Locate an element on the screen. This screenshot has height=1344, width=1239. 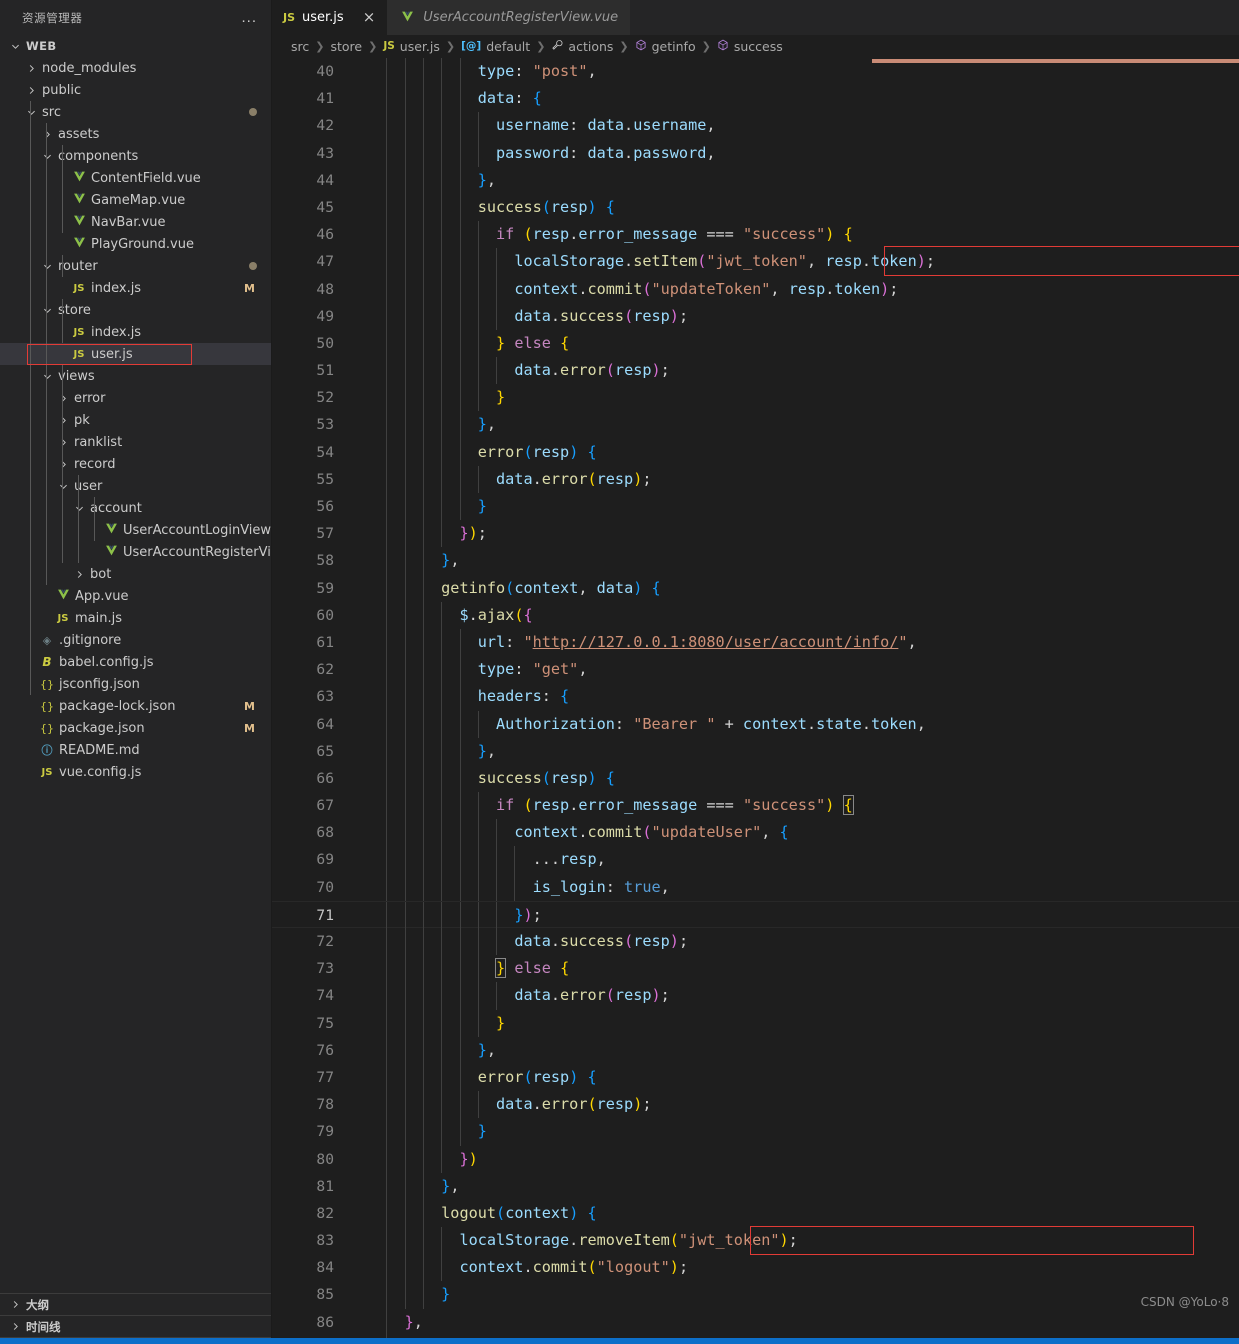
code-line-72: 72 data.success(resp); is located at coordinates (755, 942).